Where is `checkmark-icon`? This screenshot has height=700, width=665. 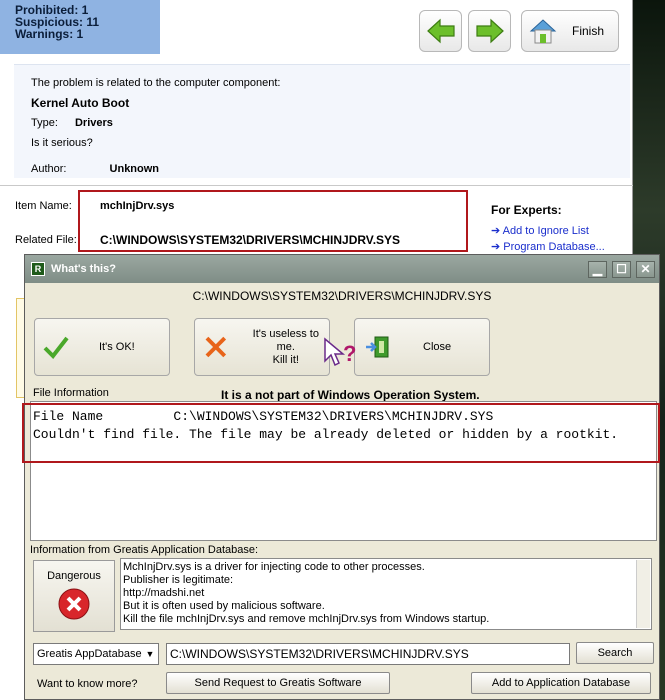 checkmark-icon is located at coordinates (56, 347).